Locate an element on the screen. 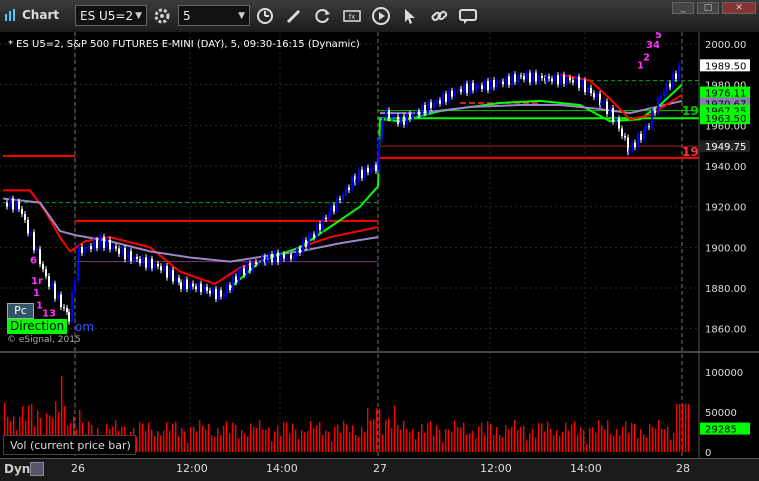  draw-tool-icon is located at coordinates (294, 16).